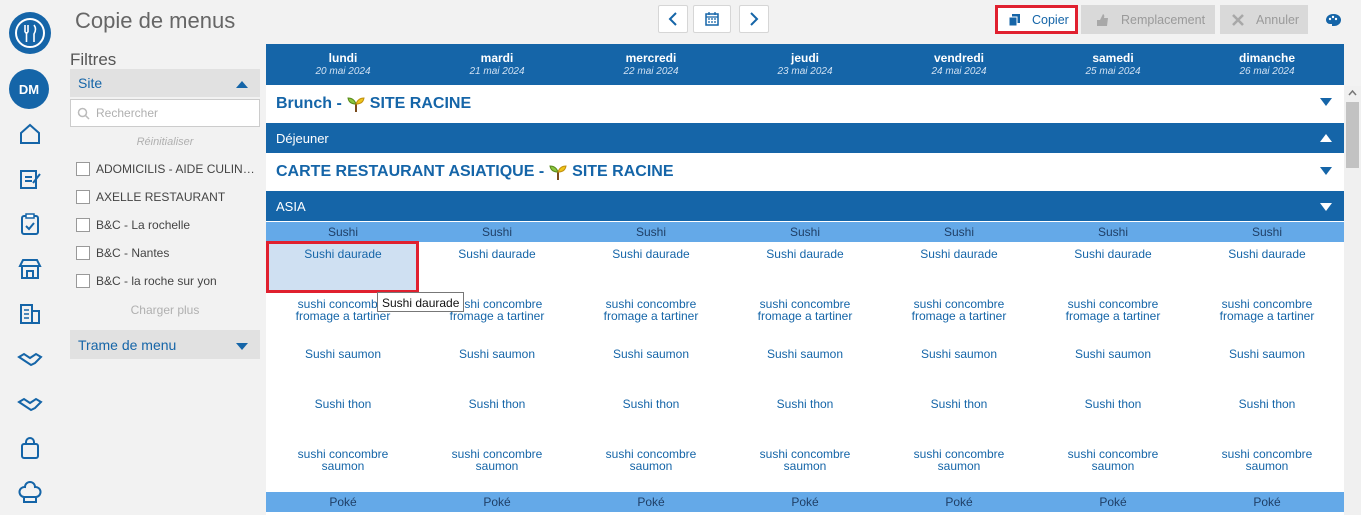  Describe the element at coordinates (29, 89) in the screenshot. I see `user-avatar: DM` at that location.